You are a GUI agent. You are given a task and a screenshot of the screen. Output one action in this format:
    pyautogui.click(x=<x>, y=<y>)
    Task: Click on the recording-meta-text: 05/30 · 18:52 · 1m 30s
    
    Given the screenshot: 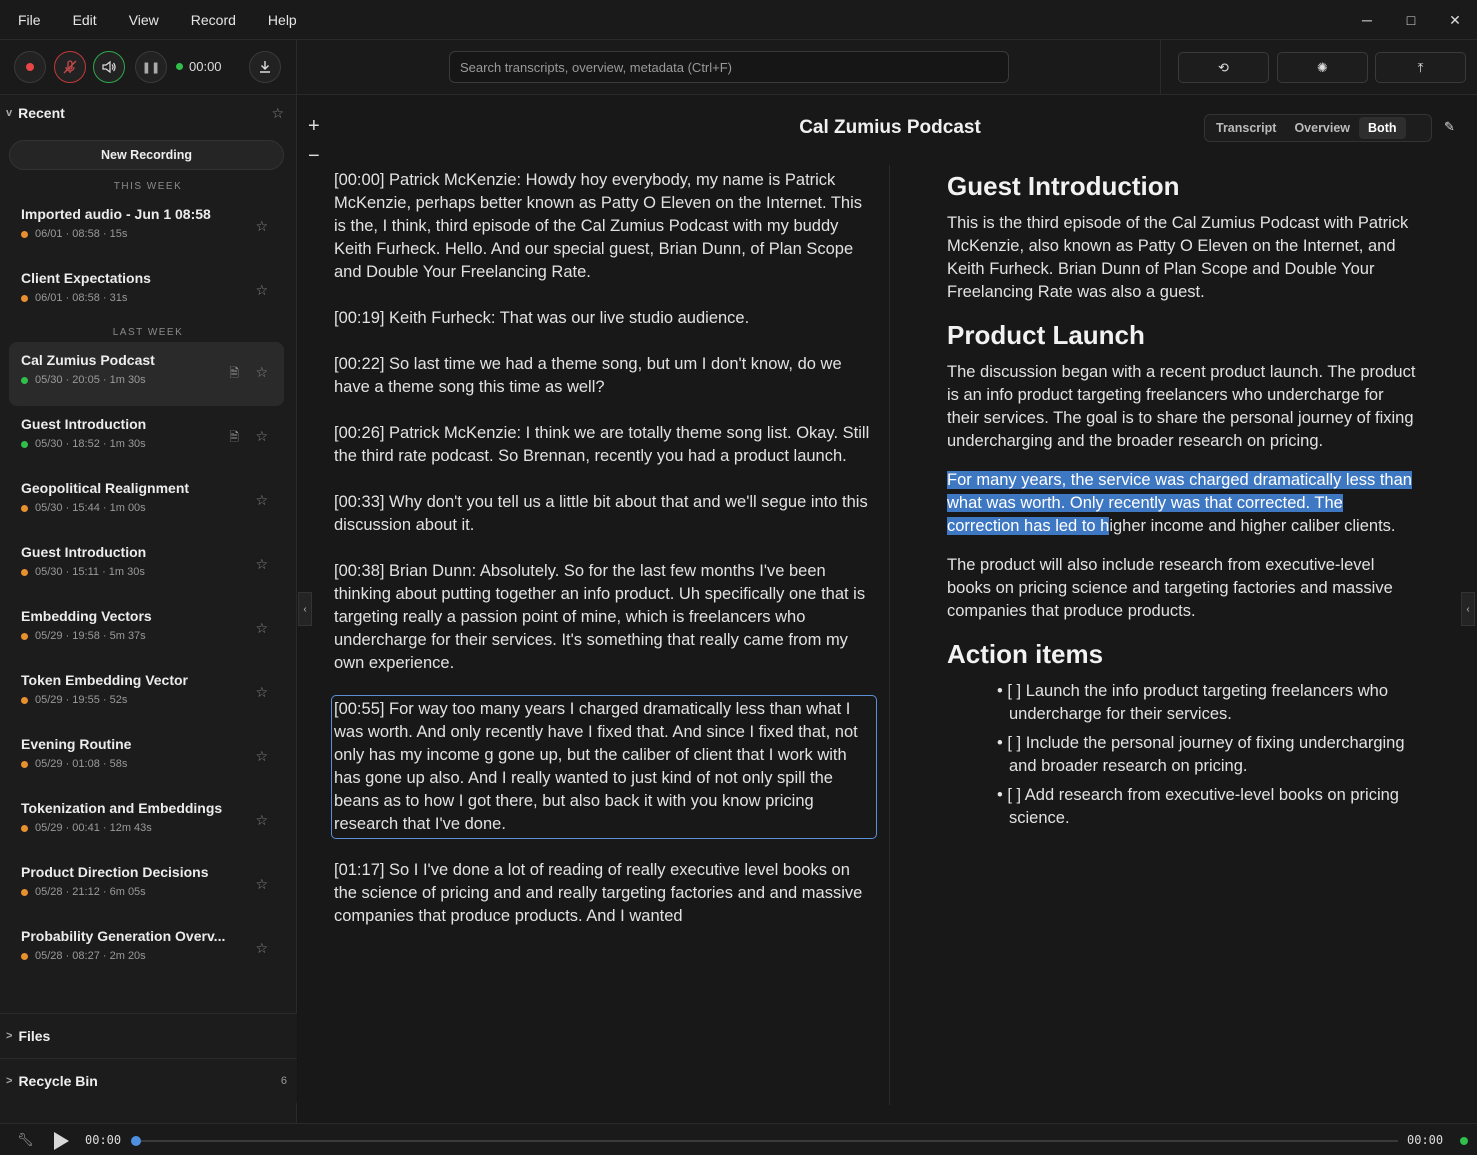 What is the action you would take?
    pyautogui.click(x=90, y=444)
    